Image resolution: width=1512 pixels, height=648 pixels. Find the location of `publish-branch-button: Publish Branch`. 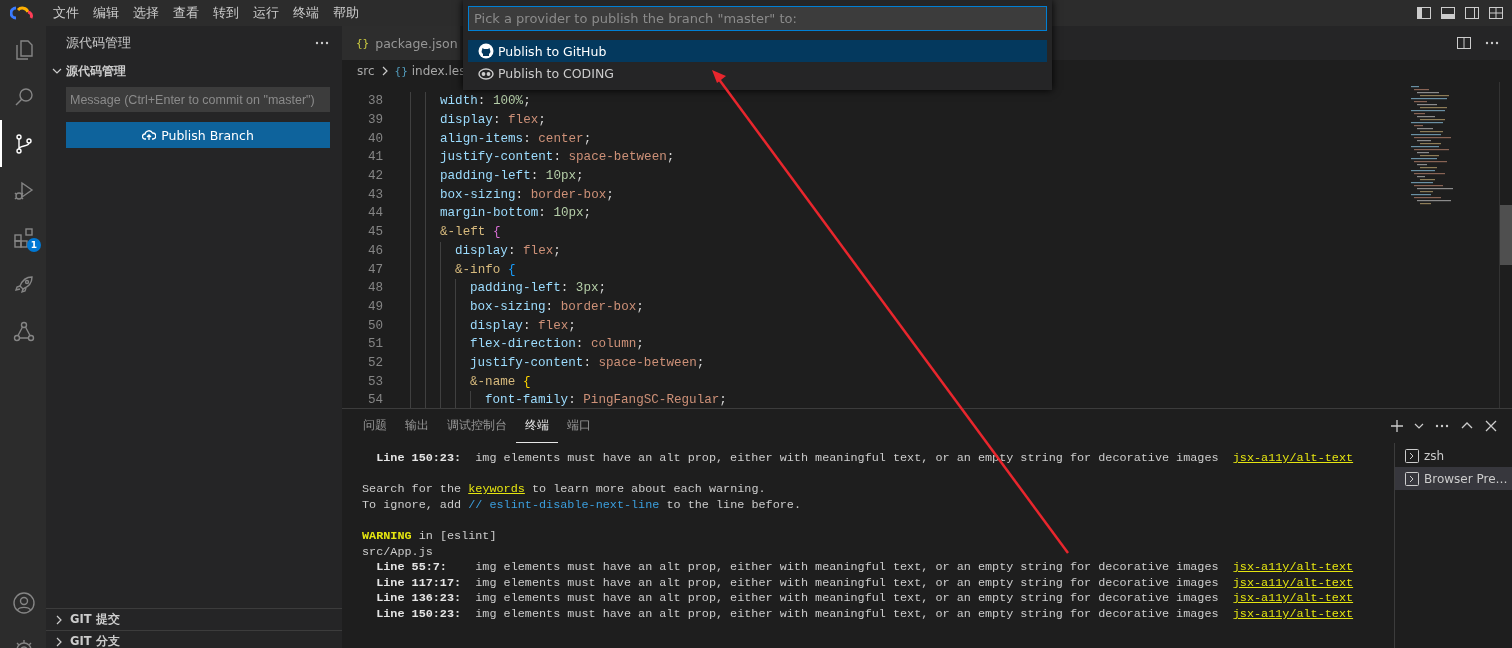

publish-branch-button: Publish Branch is located at coordinates (198, 135).